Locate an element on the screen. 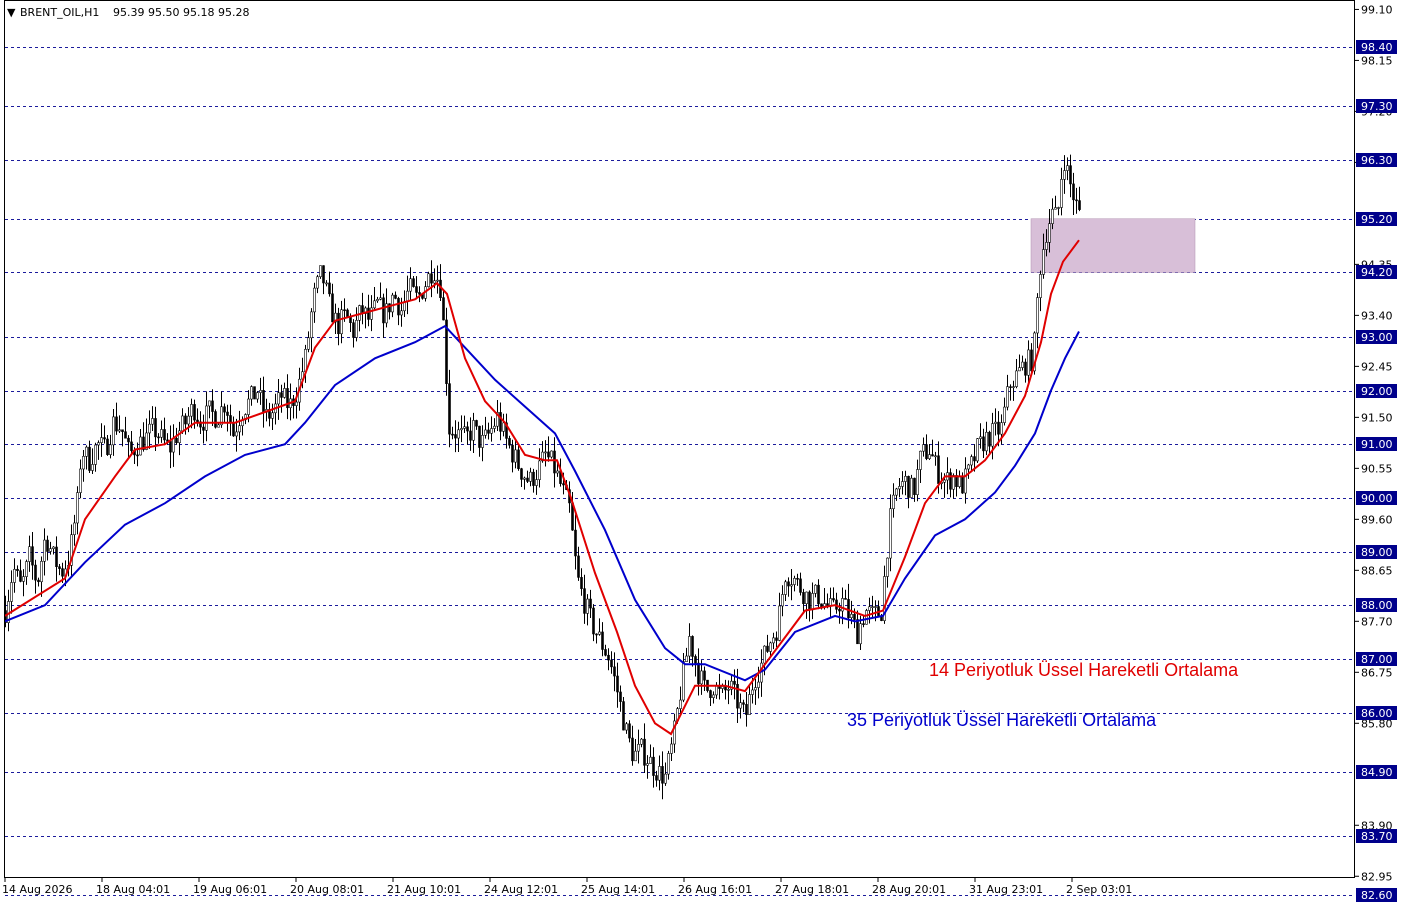  ohlc-readout: 95.39 95.50 95.18 95.28 is located at coordinates (181, 12).